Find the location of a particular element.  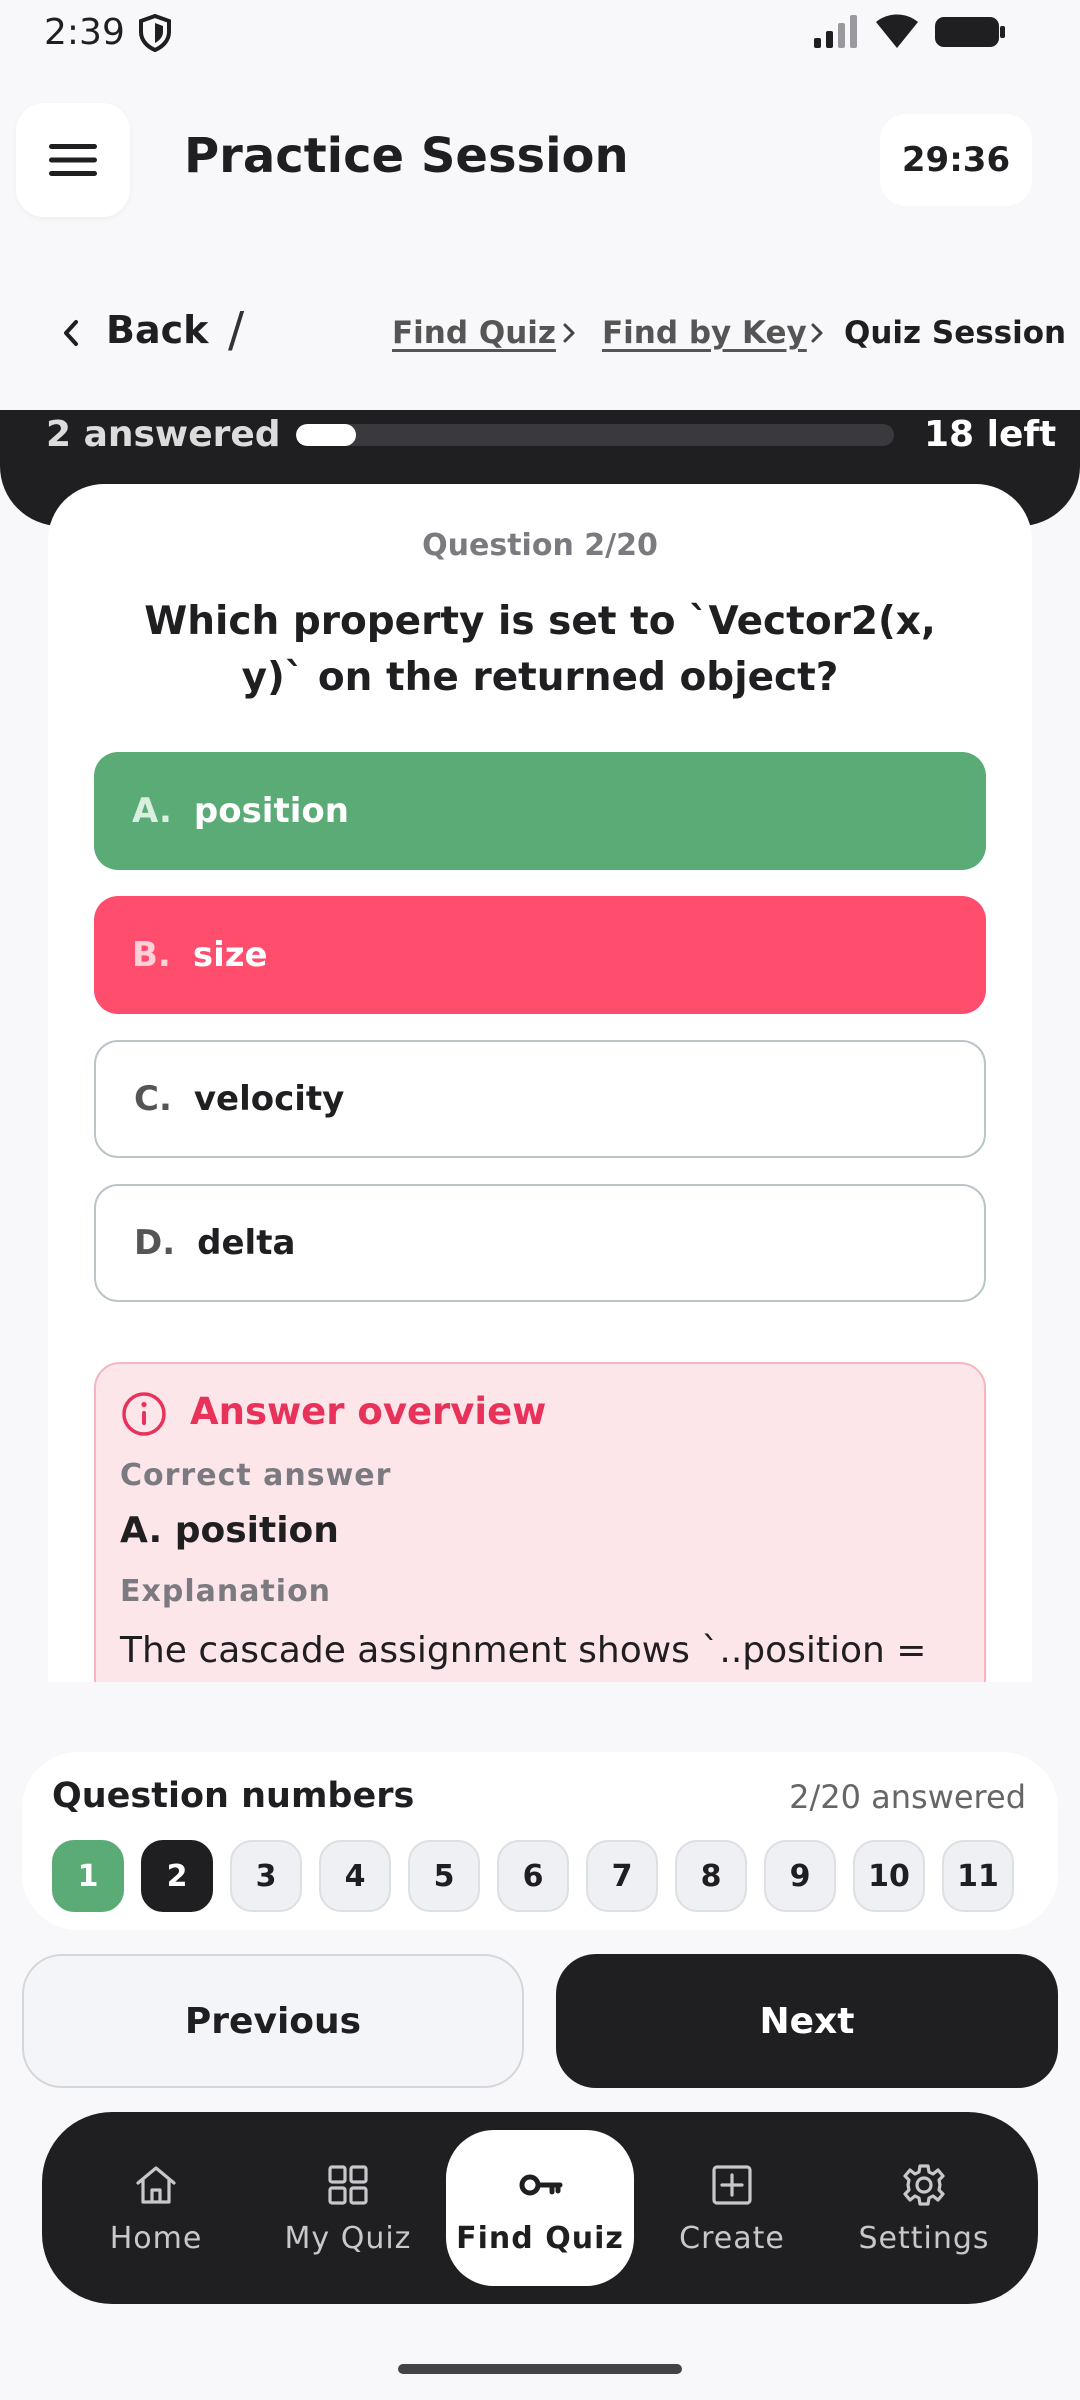

option-text: delta is located at coordinates (246, 1243).